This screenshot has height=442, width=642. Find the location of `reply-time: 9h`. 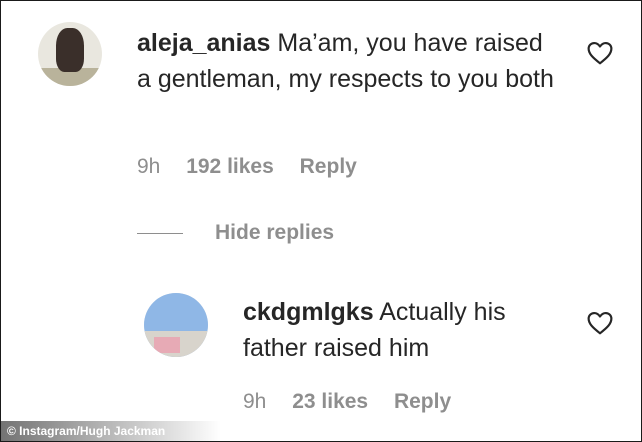

reply-time: 9h is located at coordinates (255, 401).